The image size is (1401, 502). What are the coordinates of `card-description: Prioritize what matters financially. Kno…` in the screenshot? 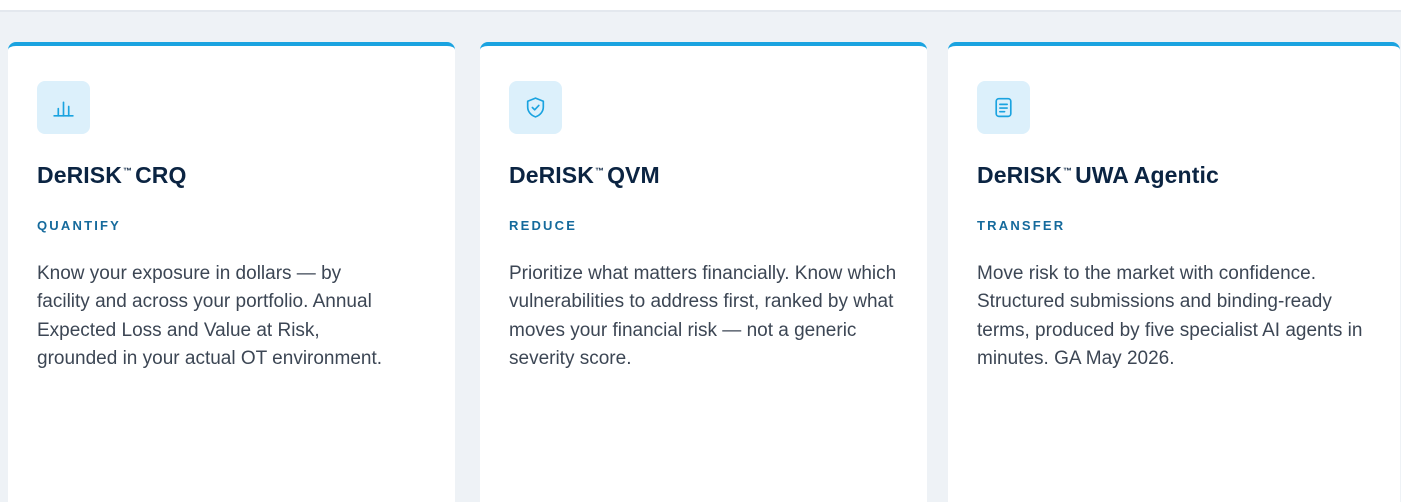 It's located at (703, 316).